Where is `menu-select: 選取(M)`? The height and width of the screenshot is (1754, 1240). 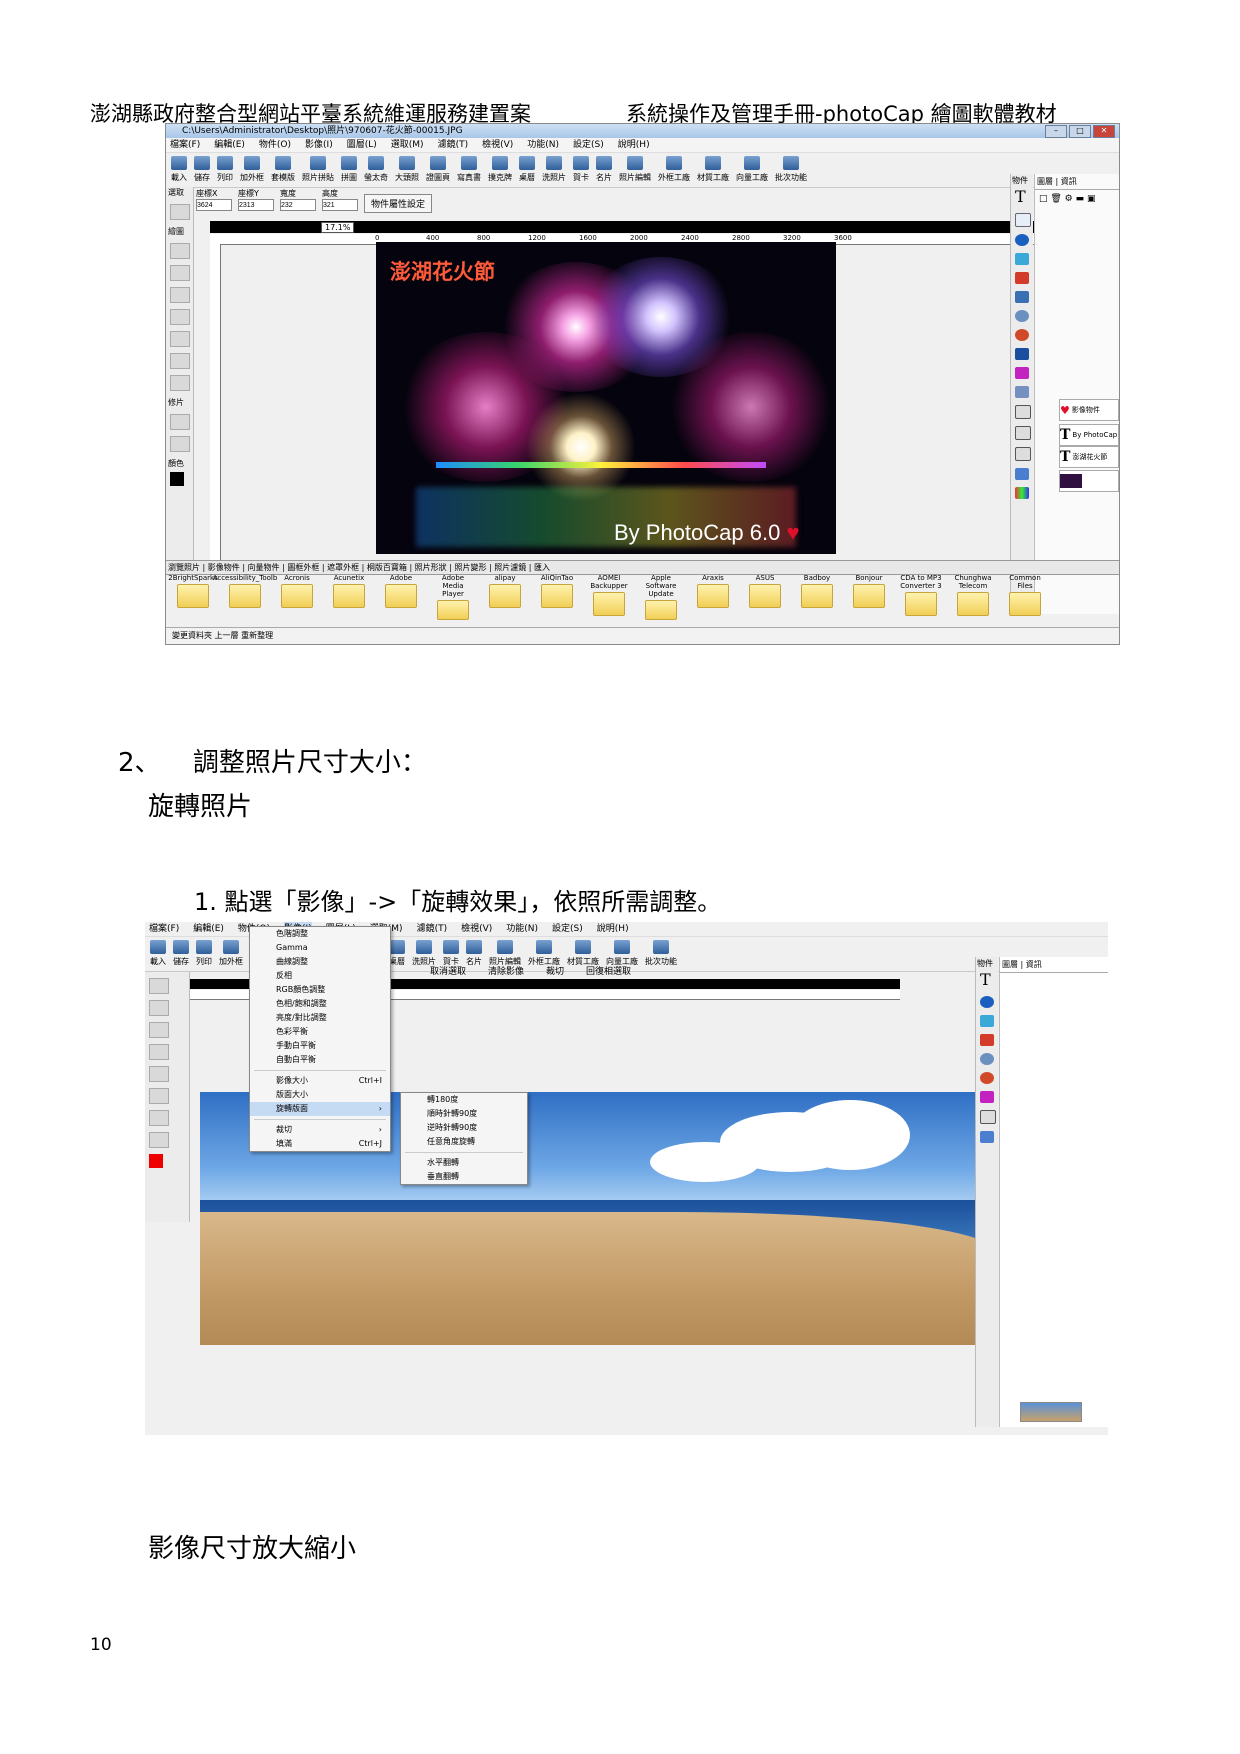 menu-select: 選取(M) is located at coordinates (407, 145).